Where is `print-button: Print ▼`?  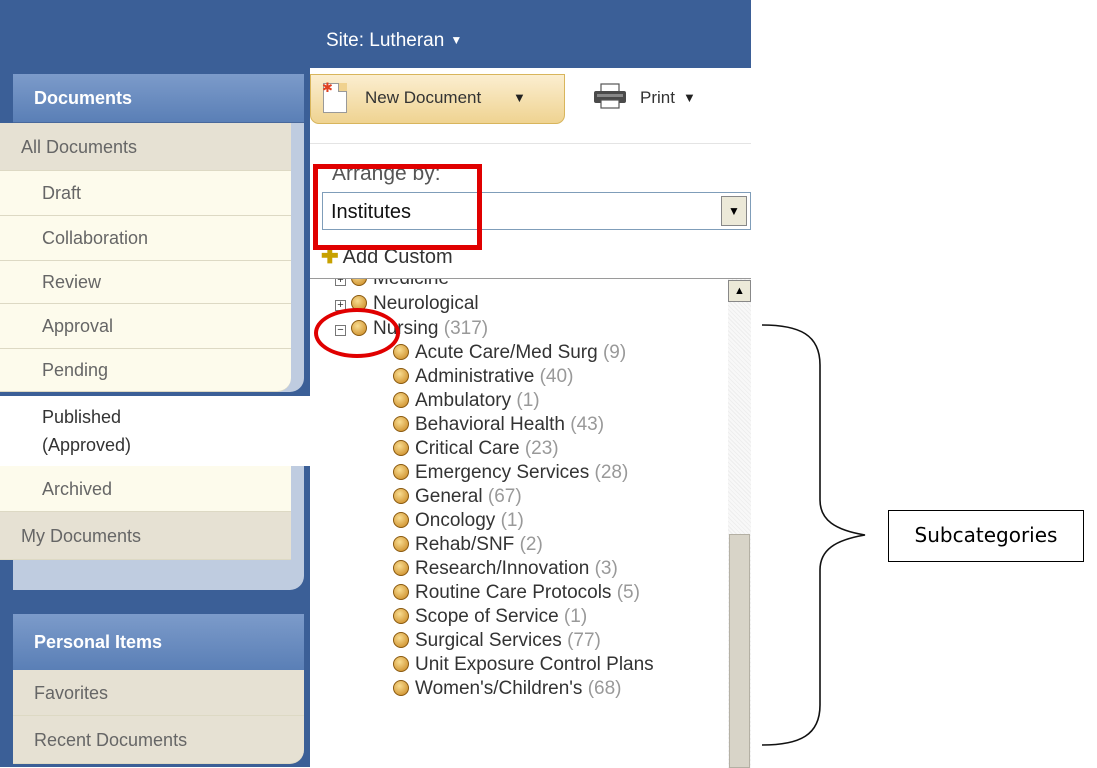 print-button: Print ▼ is located at coordinates (658, 98).